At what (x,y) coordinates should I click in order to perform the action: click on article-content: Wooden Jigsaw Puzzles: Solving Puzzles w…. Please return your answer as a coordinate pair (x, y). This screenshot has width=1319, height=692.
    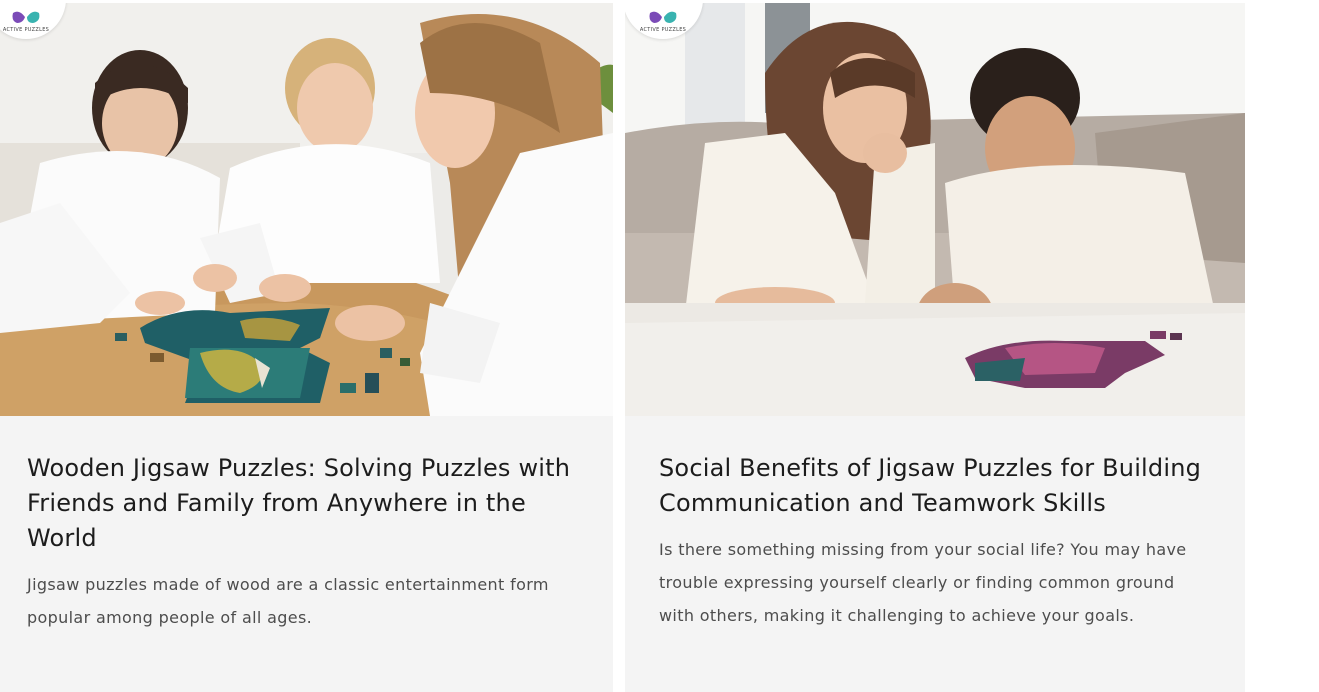
    Looking at the image, I should click on (300, 542).